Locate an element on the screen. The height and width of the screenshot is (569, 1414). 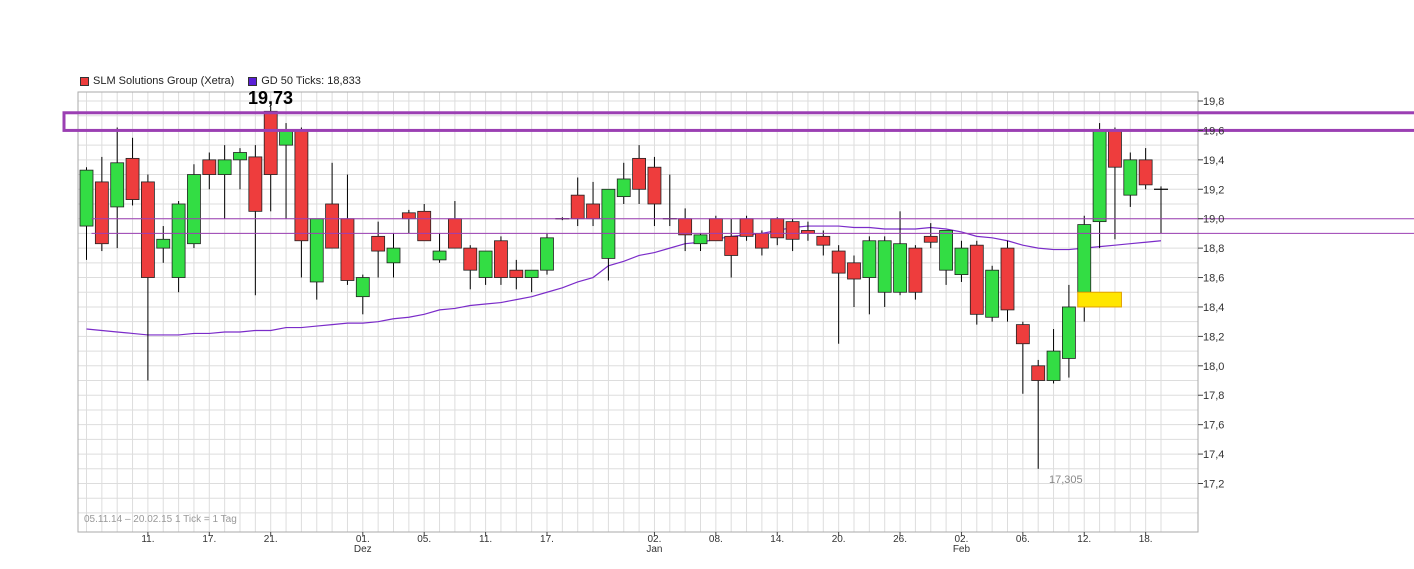
y-tick-label: 19,6 is located at coordinates (1213, 131).